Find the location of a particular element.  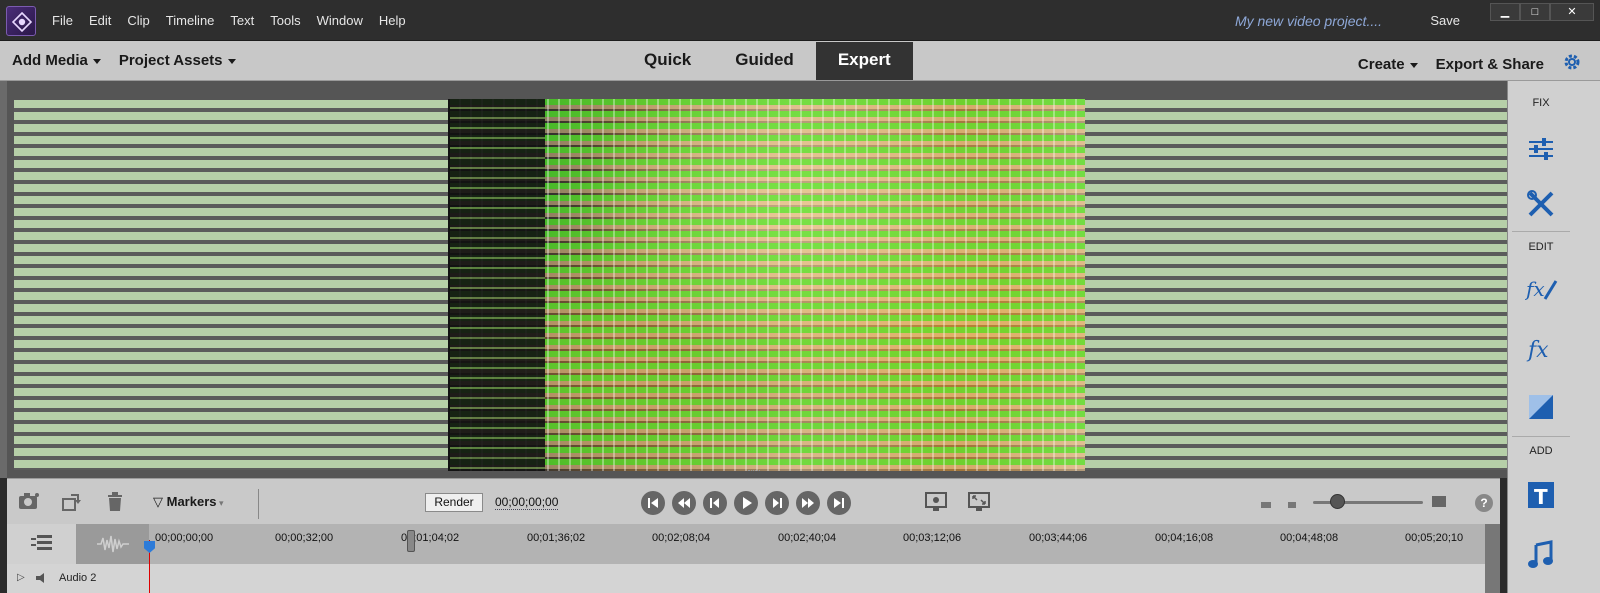

title-icon: T is located at coordinates (1541, 495).